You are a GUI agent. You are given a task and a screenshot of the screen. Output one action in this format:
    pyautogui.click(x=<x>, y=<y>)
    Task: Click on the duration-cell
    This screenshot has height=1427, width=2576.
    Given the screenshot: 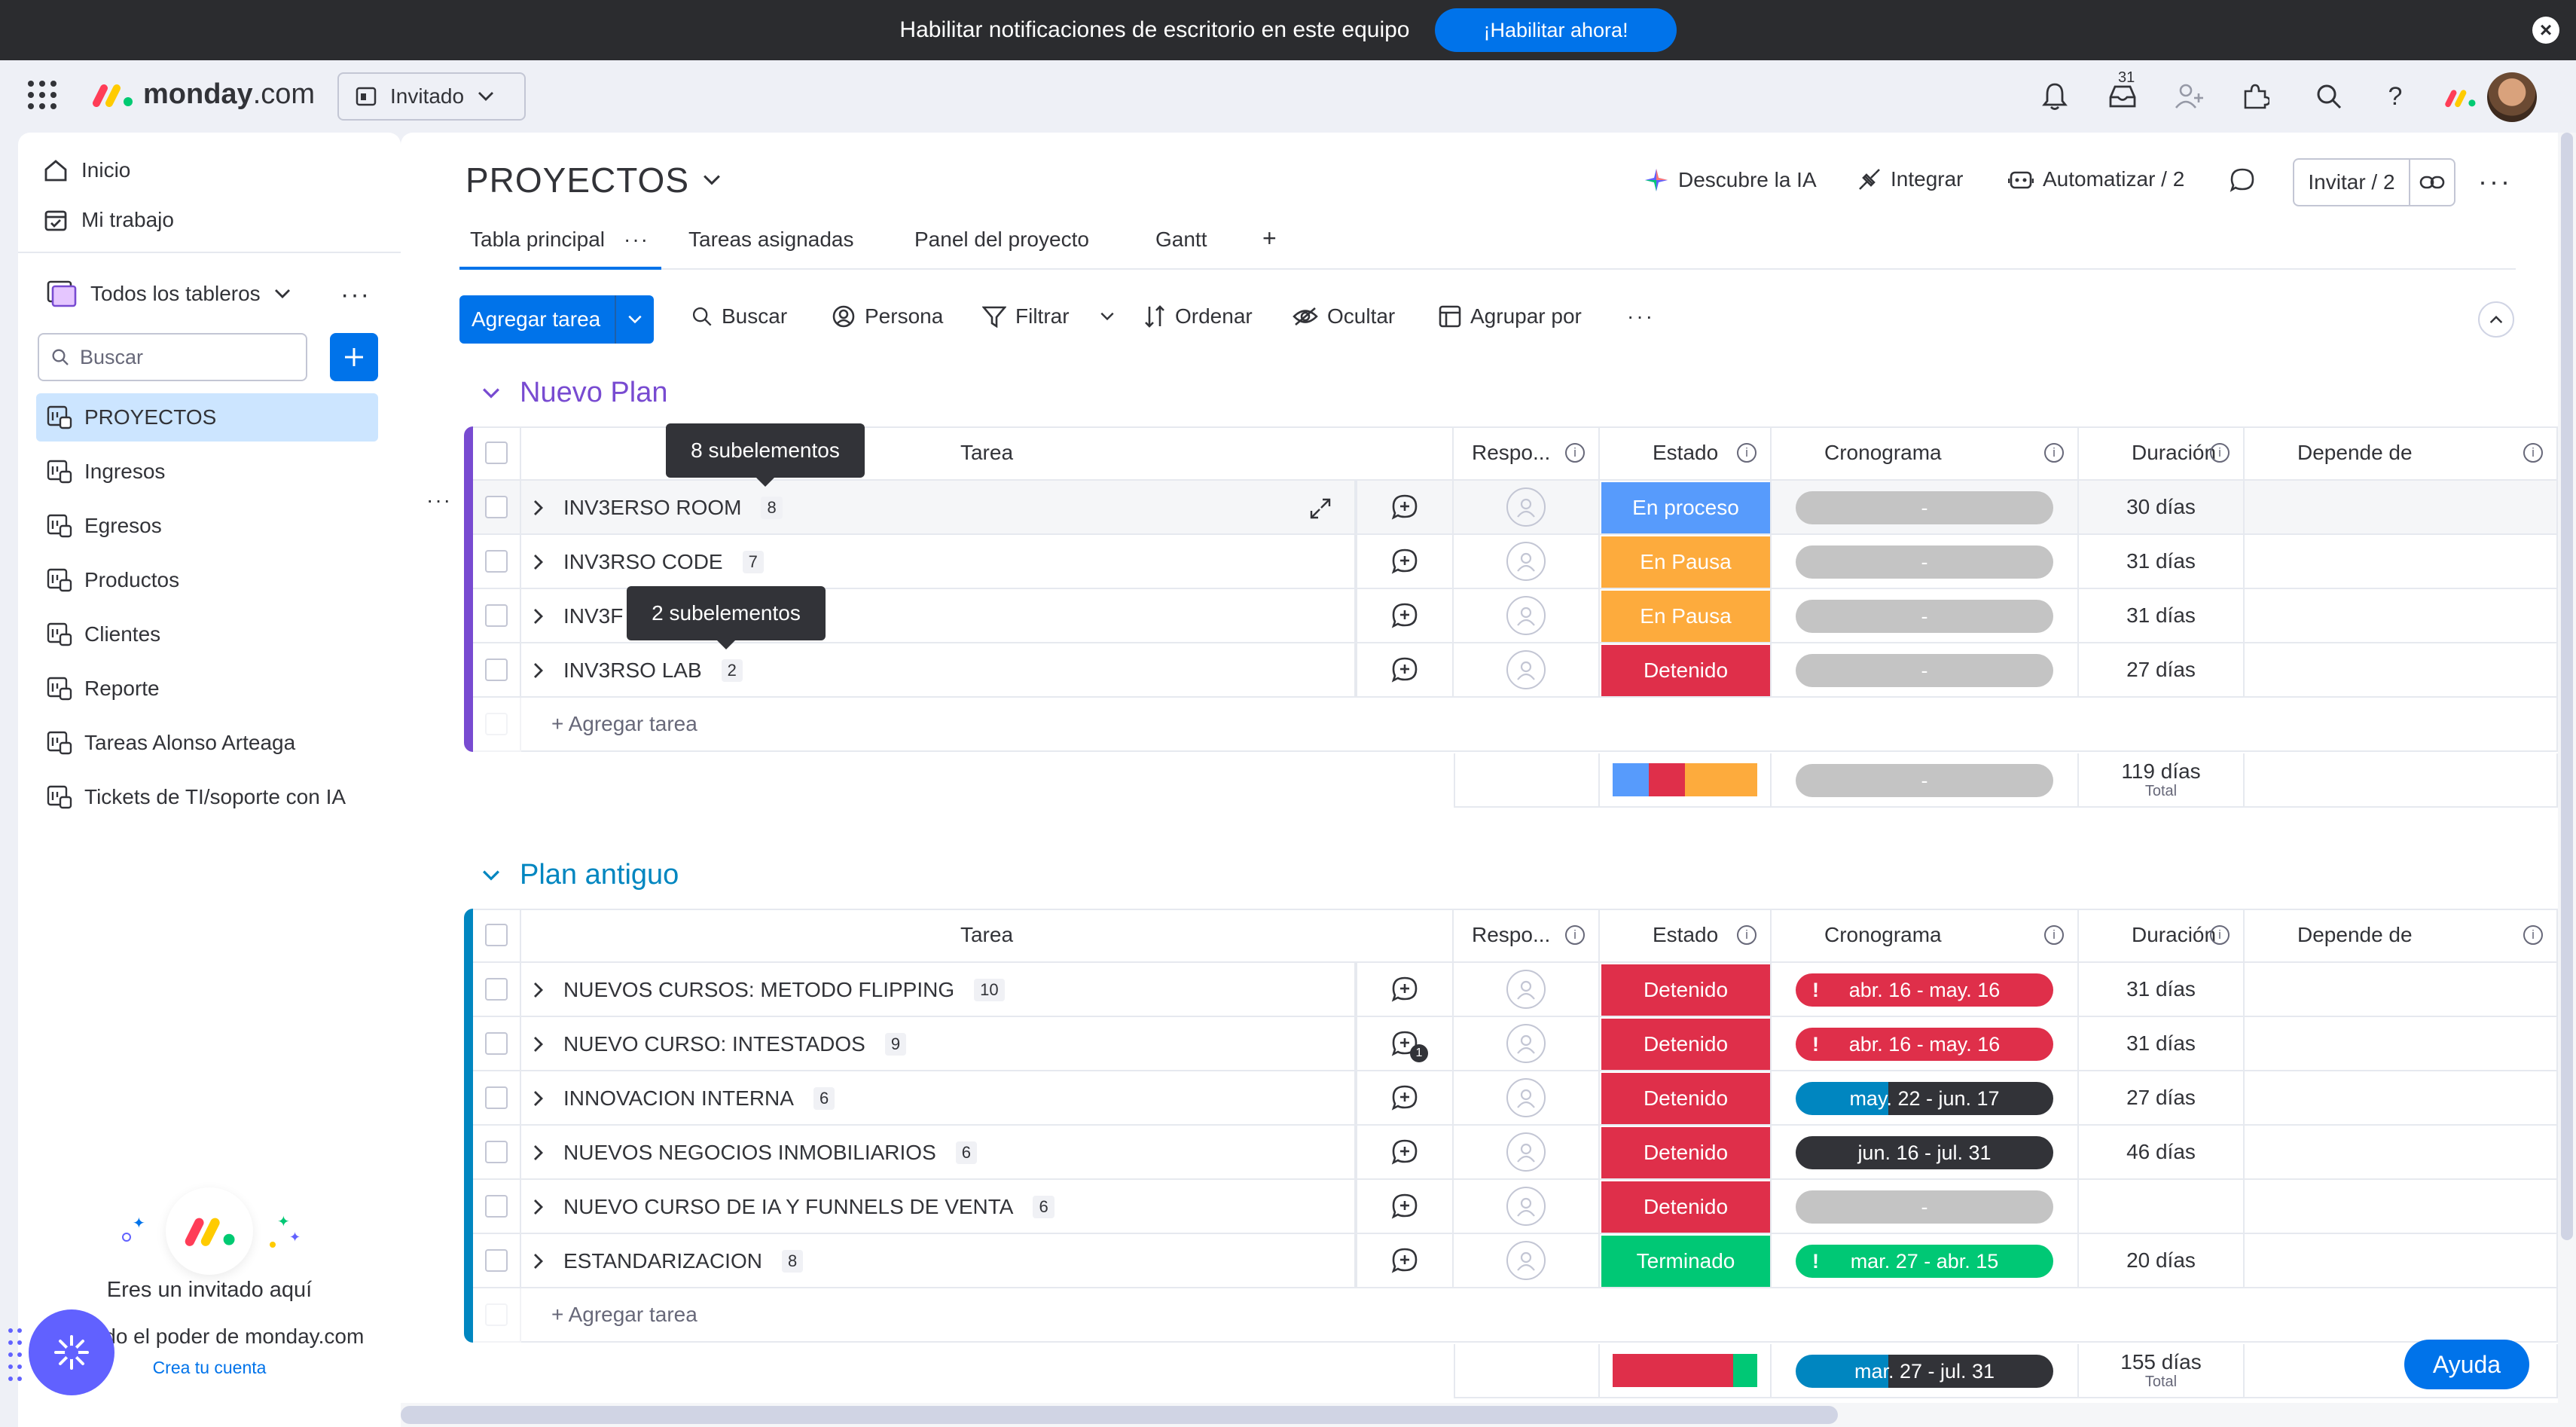 What is the action you would take?
    pyautogui.click(x=2162, y=1207)
    